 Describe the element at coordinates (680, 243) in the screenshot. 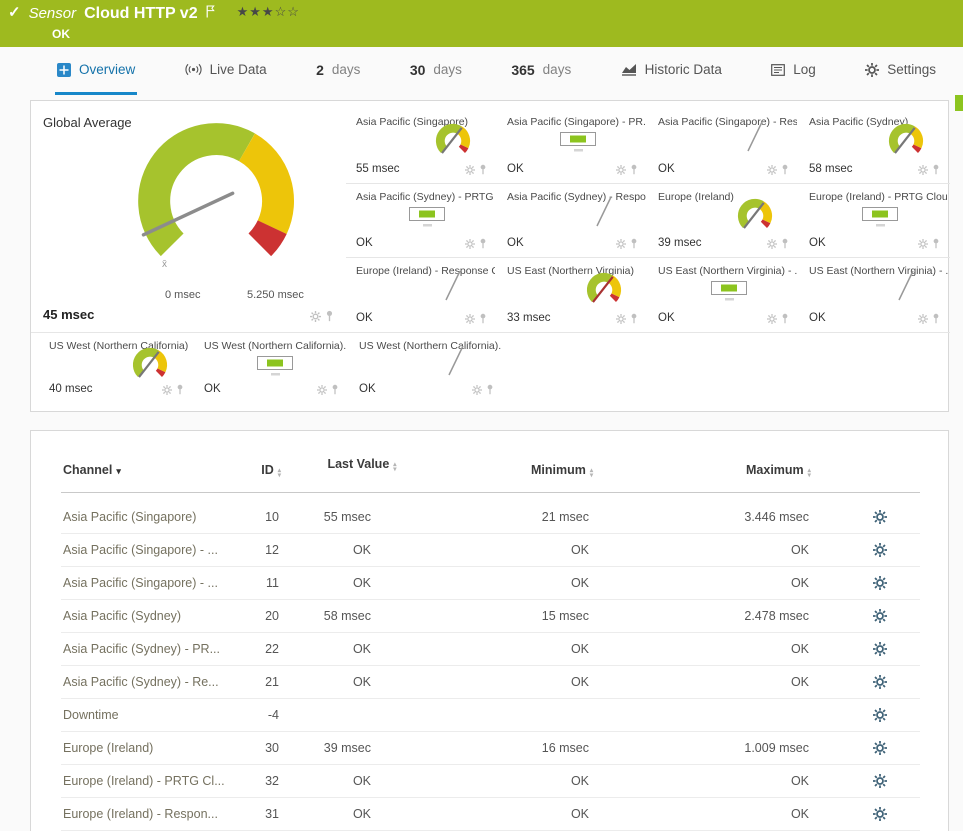

I see `channel-tile-value: 39 msec` at that location.